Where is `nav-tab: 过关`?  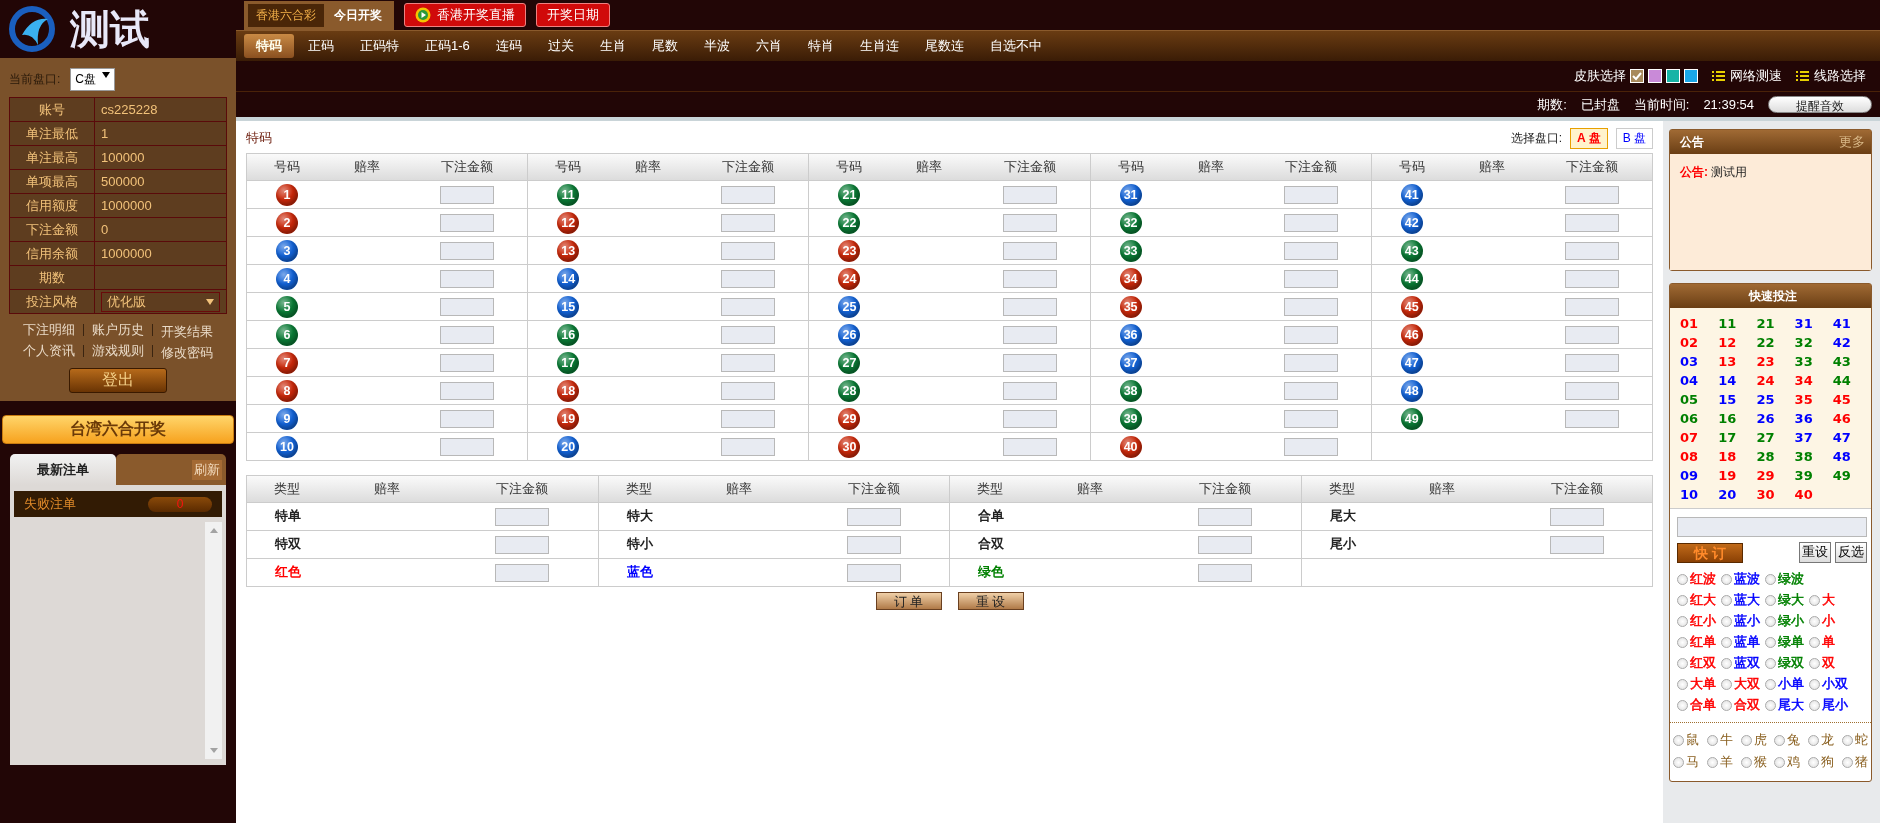
nav-tab: 过关 is located at coordinates (560, 46).